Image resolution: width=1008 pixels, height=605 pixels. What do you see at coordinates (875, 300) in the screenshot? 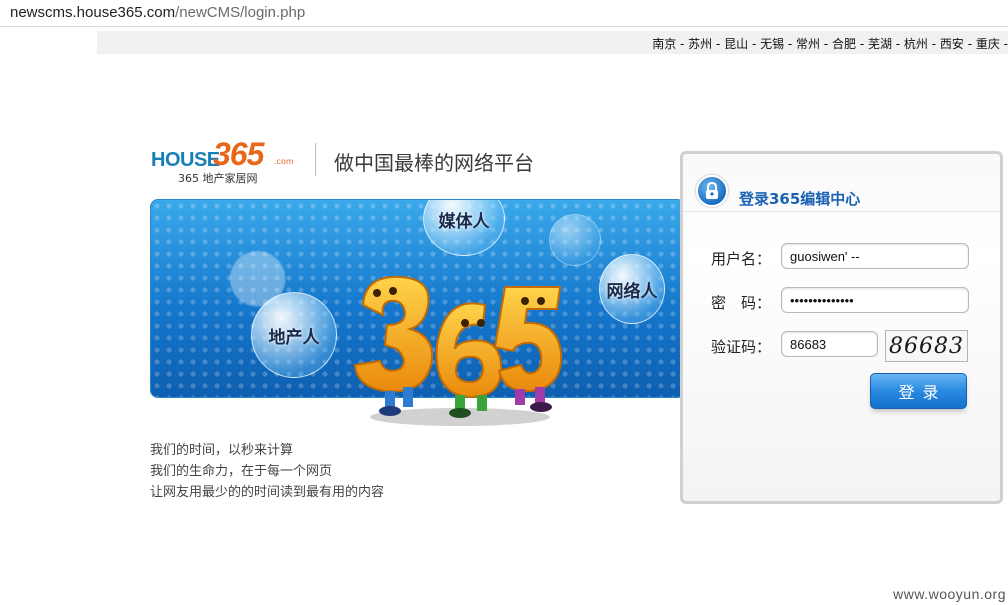
I see `password-input` at bounding box center [875, 300].